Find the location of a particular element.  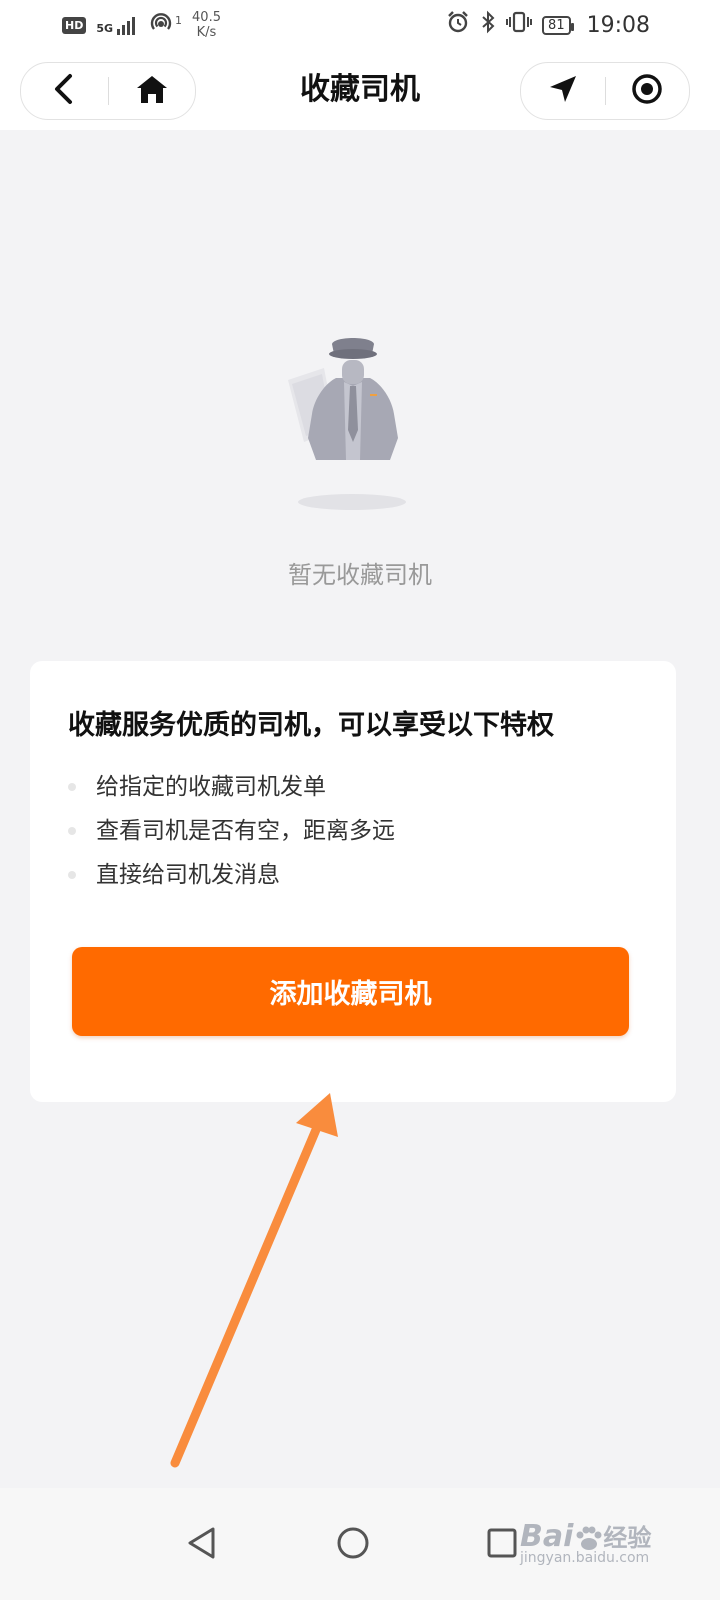

benefit-text: 直接给司机发消息 is located at coordinates (188, 875).